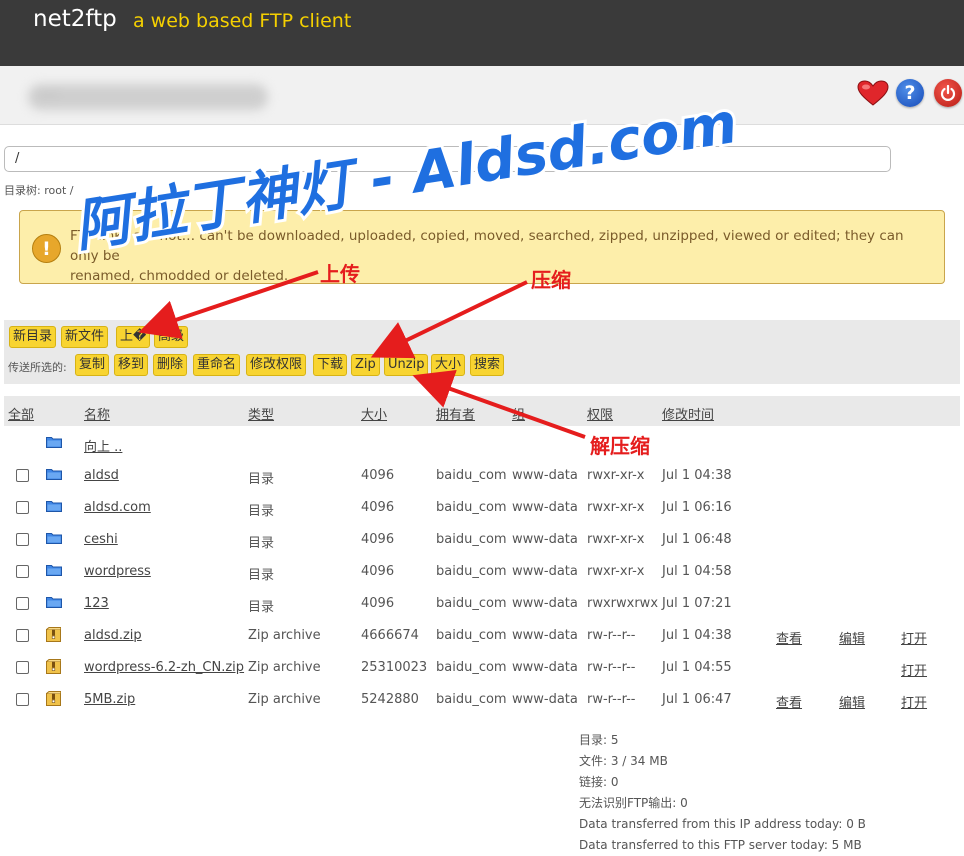 Image resolution: width=964 pixels, height=856 pixels. I want to click on file-name-link: wordpress-6.2-zh_CN.zip, so click(164, 667).